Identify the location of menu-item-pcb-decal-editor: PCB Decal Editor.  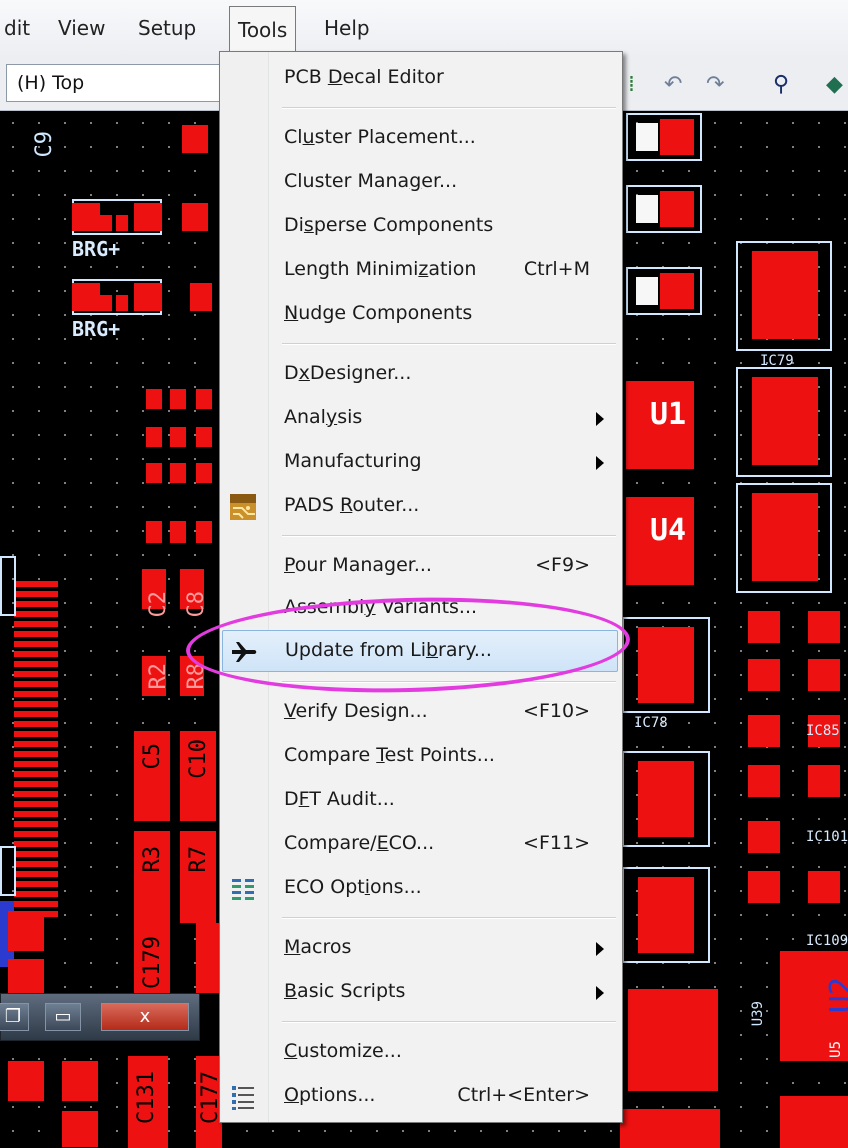
(420, 79).